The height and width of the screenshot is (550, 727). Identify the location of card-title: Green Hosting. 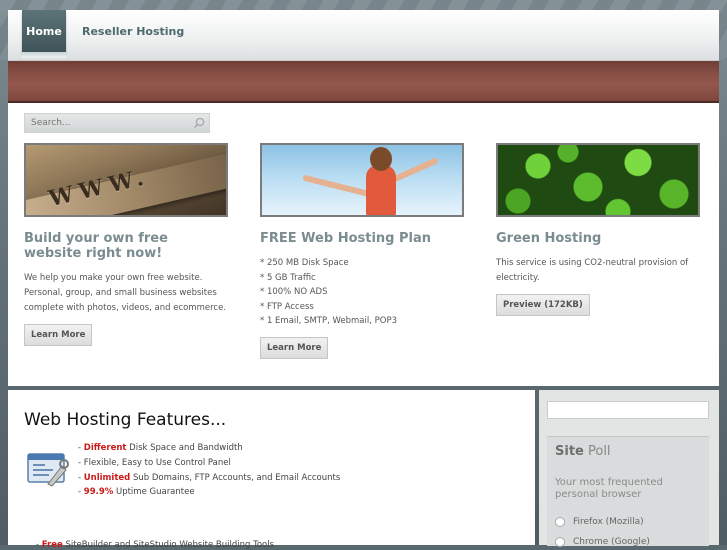
(549, 238).